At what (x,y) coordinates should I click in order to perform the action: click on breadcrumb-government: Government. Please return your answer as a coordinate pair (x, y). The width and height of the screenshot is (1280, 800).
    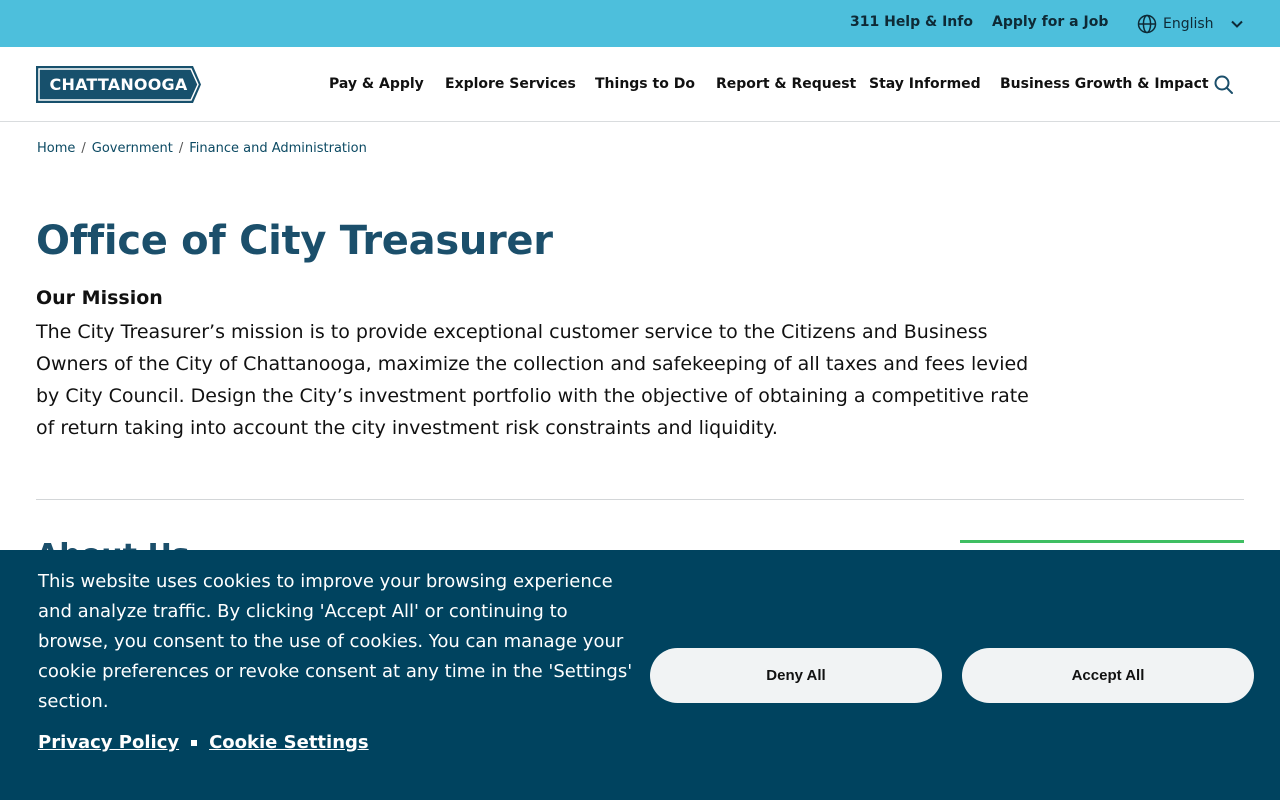
    Looking at the image, I should click on (132, 148).